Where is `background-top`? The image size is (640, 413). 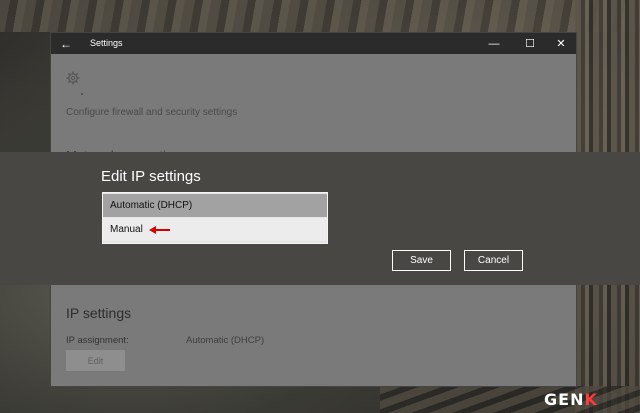 background-top is located at coordinates (320, 16).